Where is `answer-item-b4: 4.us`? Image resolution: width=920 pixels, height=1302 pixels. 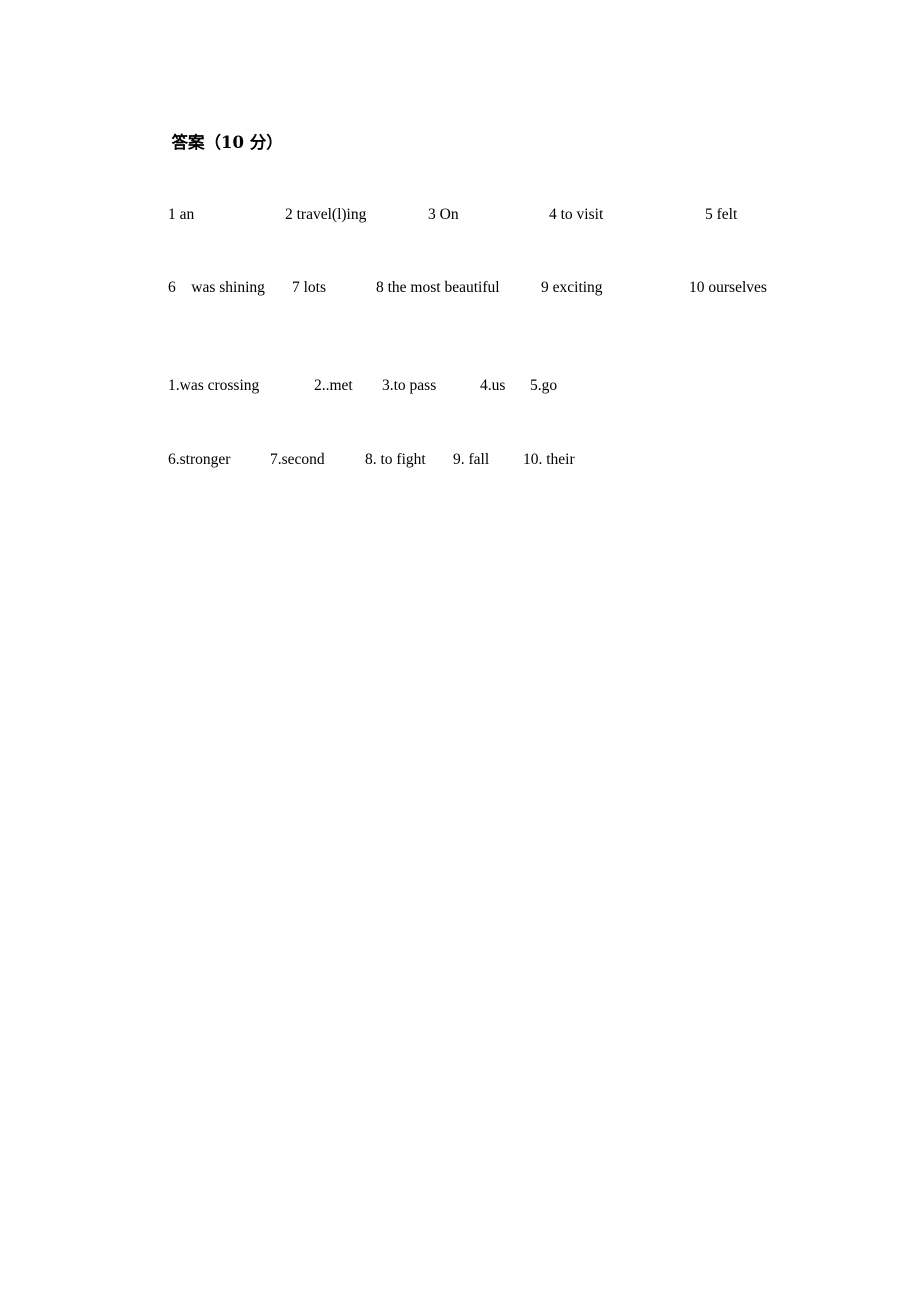 answer-item-b4: 4.us is located at coordinates (493, 385).